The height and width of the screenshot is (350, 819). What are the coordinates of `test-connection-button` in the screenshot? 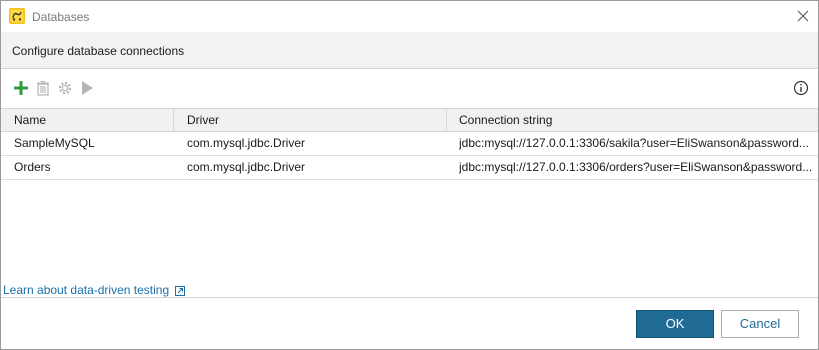 It's located at (87, 88).